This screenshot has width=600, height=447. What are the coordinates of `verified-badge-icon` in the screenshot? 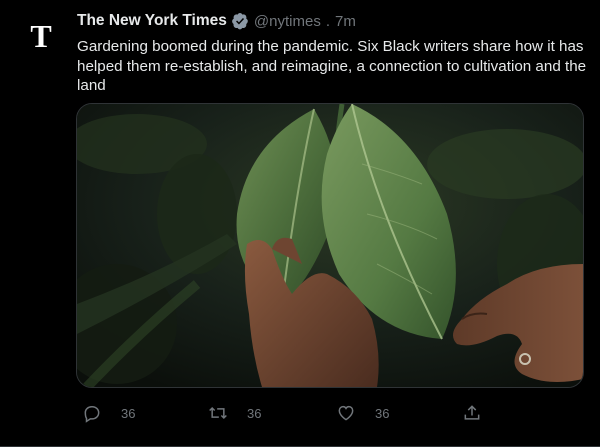 It's located at (240, 21).